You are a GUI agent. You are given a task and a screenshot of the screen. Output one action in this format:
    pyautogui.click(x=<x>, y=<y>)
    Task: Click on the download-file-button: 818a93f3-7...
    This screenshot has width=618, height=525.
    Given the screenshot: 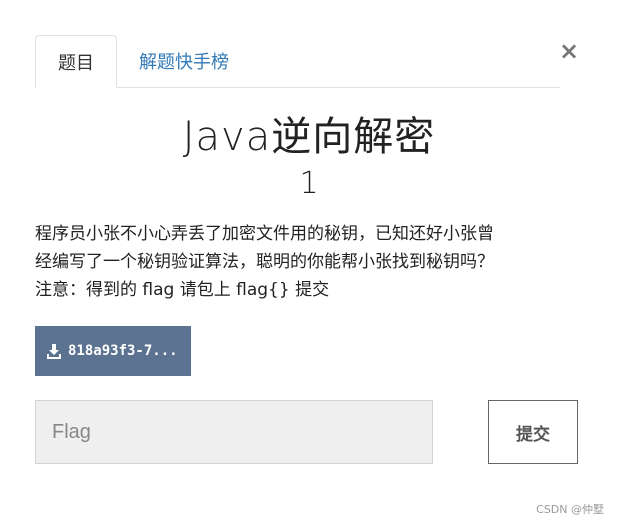 What is the action you would take?
    pyautogui.click(x=113, y=351)
    